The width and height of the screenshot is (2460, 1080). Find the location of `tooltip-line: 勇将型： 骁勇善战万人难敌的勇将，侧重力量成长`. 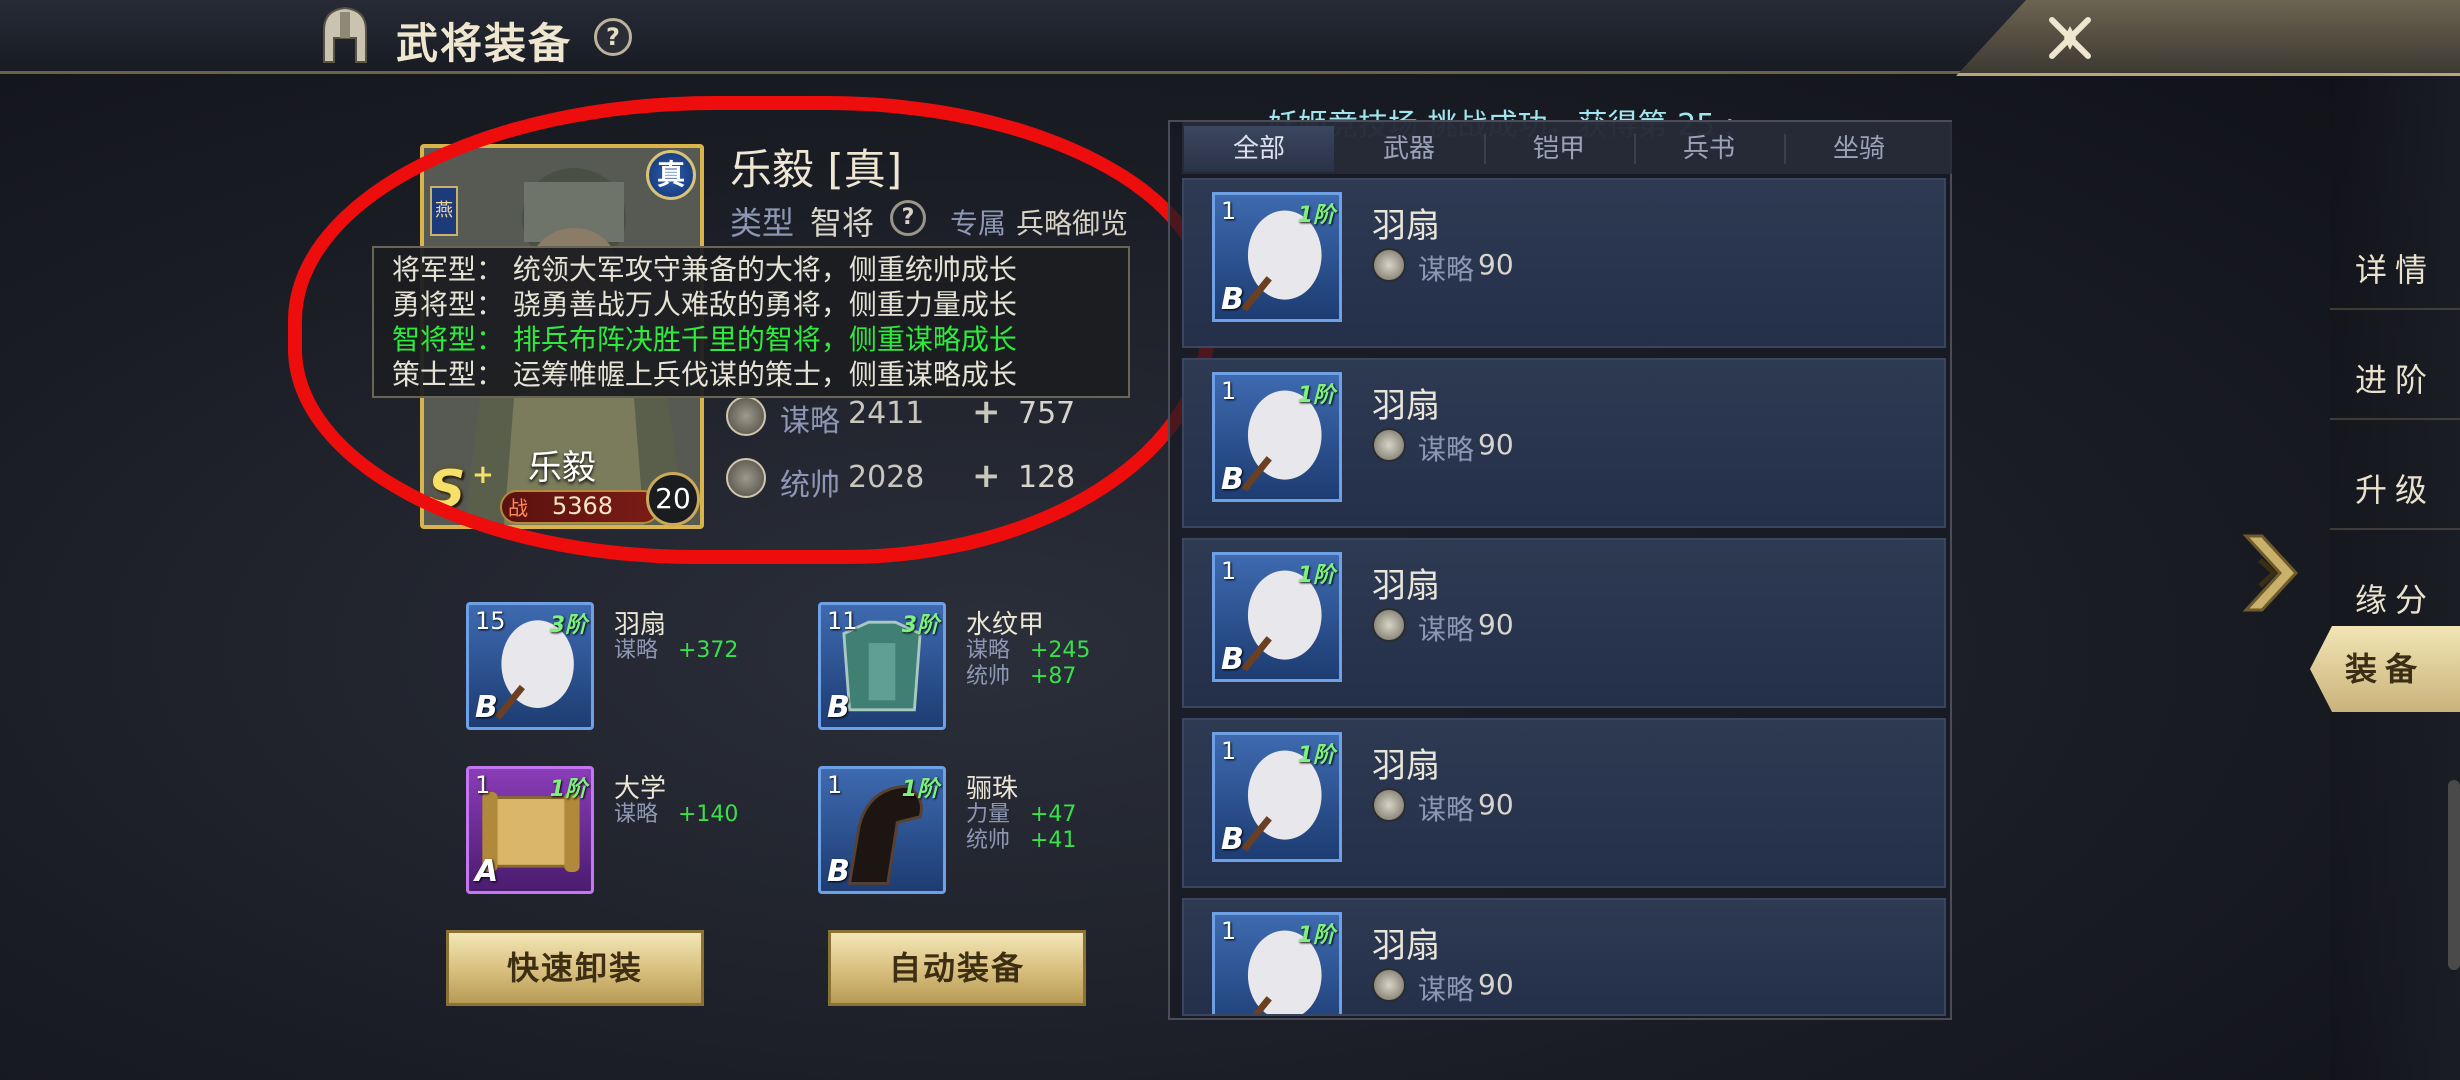

tooltip-line: 勇将型： 骁勇善战万人难敌的勇将，侧重力量成长 is located at coordinates (704, 304).